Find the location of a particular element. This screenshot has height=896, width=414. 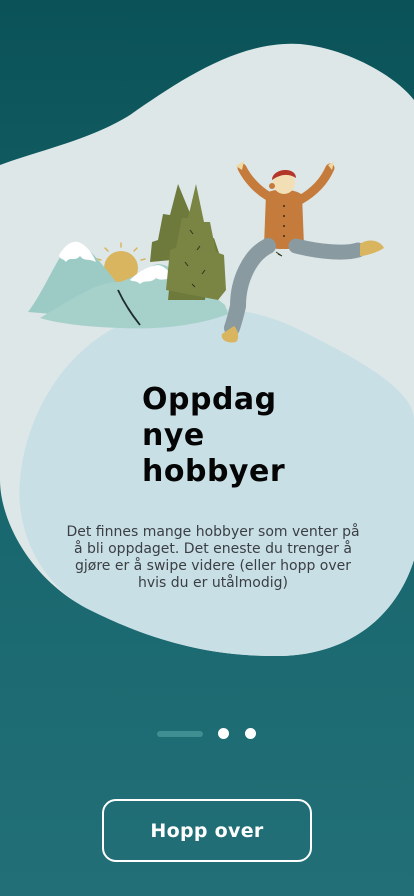

page-title: Oppdag nye hobbyer is located at coordinates (252, 436).